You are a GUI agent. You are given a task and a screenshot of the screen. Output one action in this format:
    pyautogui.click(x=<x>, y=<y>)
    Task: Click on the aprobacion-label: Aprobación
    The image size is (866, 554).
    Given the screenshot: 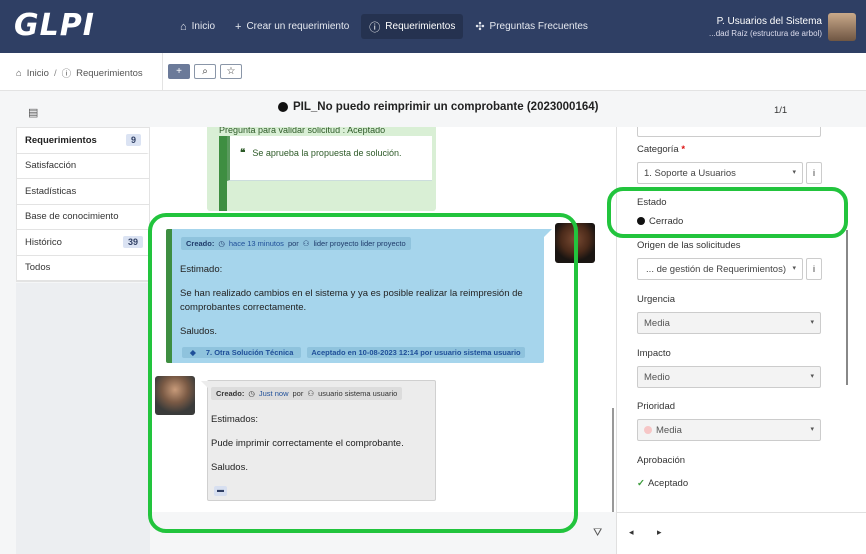 What is the action you would take?
    pyautogui.click(x=661, y=460)
    